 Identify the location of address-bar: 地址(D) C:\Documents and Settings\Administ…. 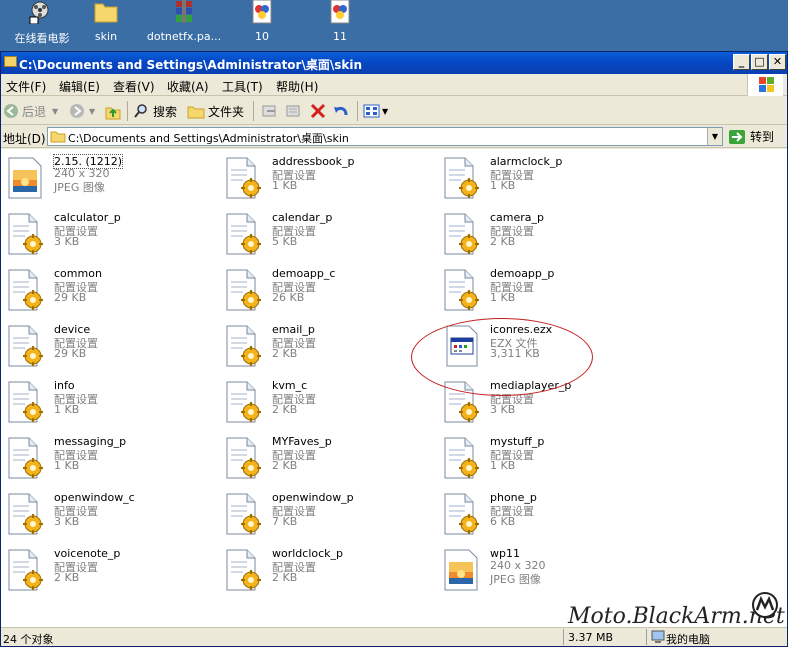
(394, 137).